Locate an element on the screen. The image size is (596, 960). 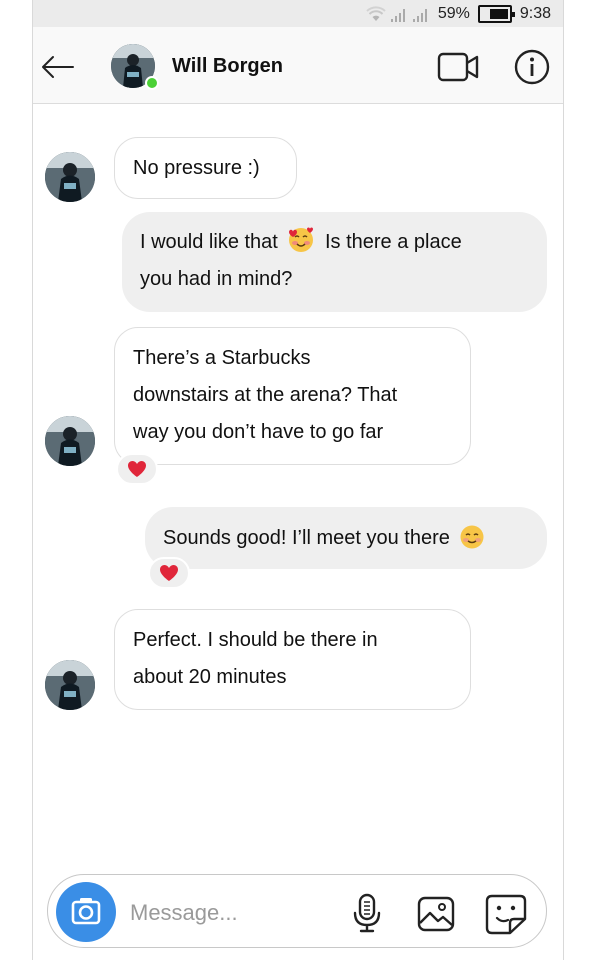
chat-header: Will Borgen is located at coordinates (298, 65).